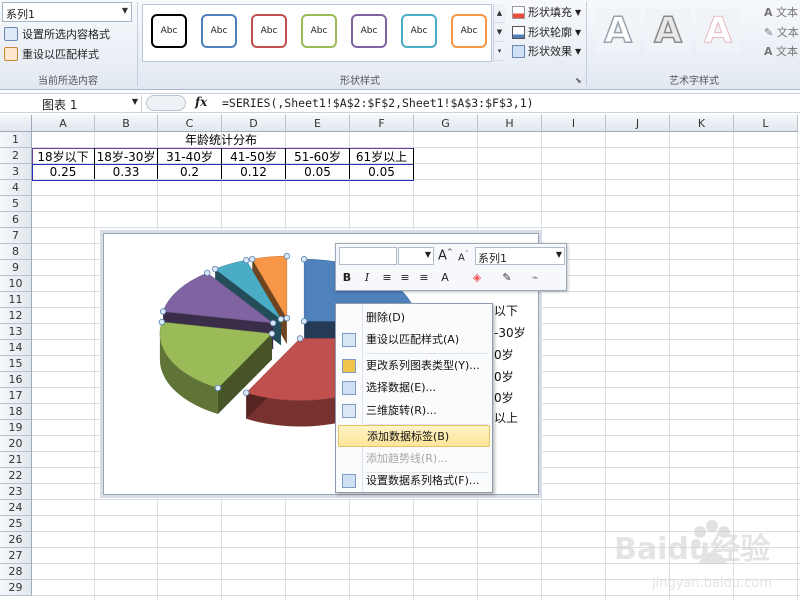 The height and width of the screenshot is (600, 800). What do you see at coordinates (63, 156) in the screenshot?
I see `header-cell: 18岁以下` at bounding box center [63, 156].